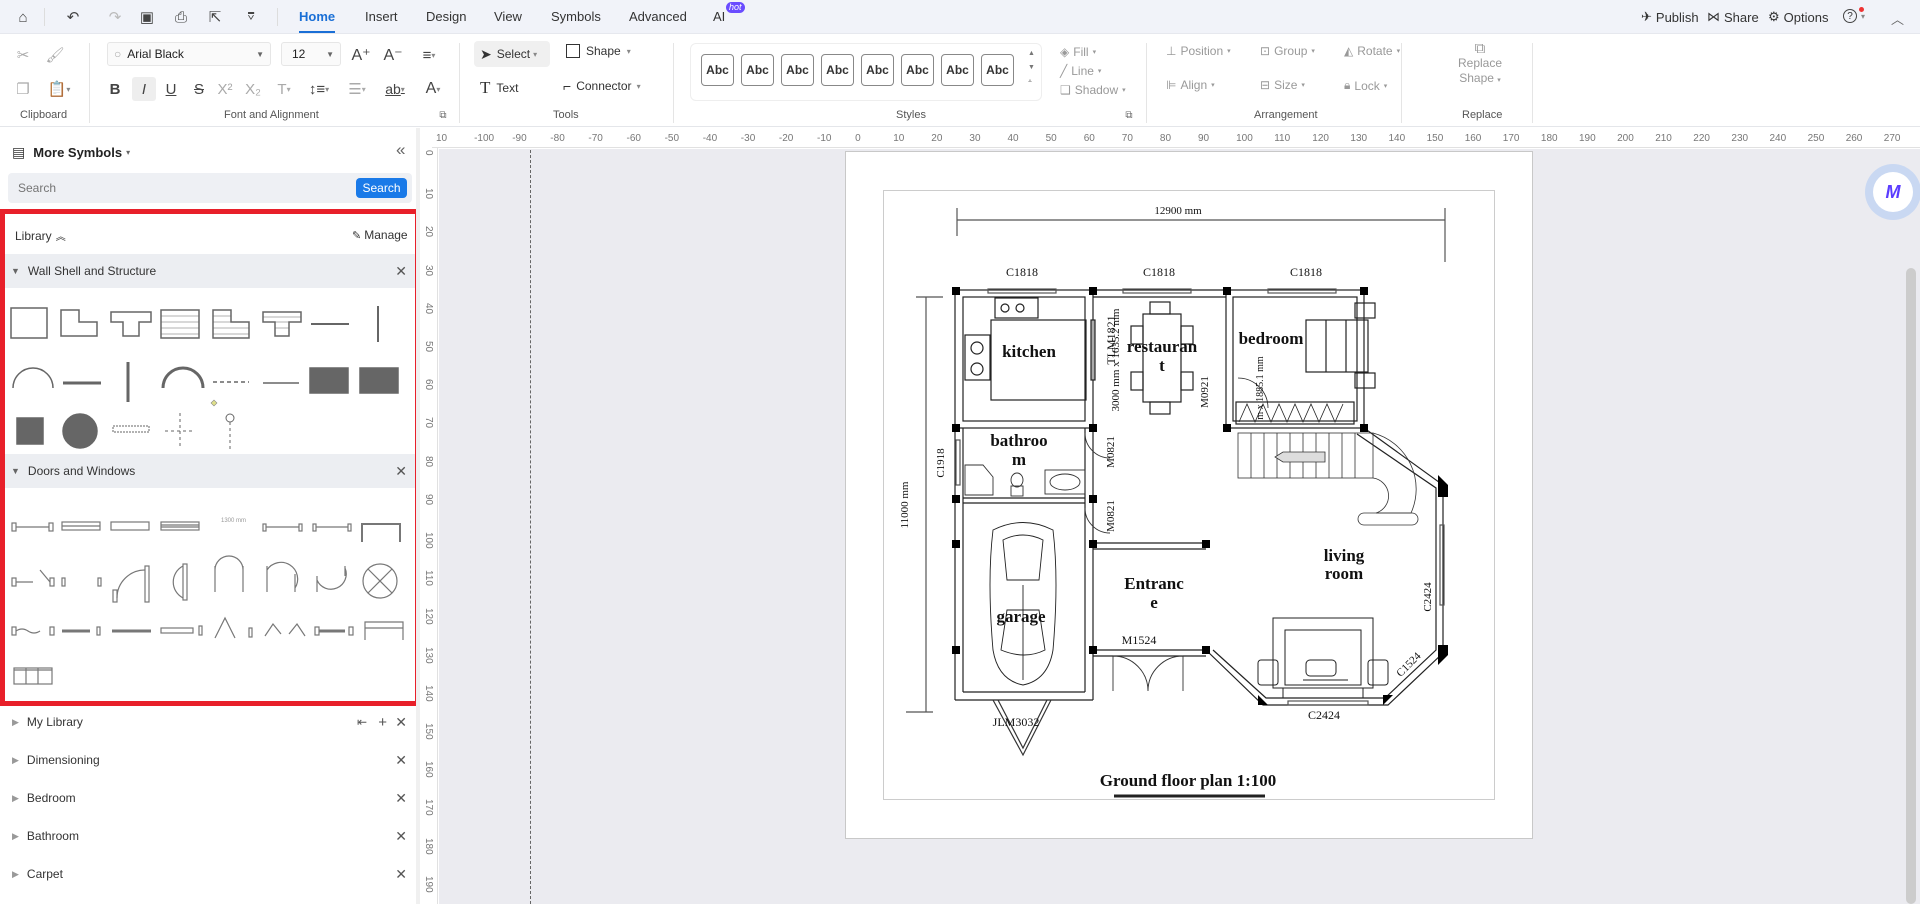 This screenshot has width=1920, height=904. What do you see at coordinates (429, 55) in the screenshot?
I see `align-icon: ≡ ▾` at bounding box center [429, 55].